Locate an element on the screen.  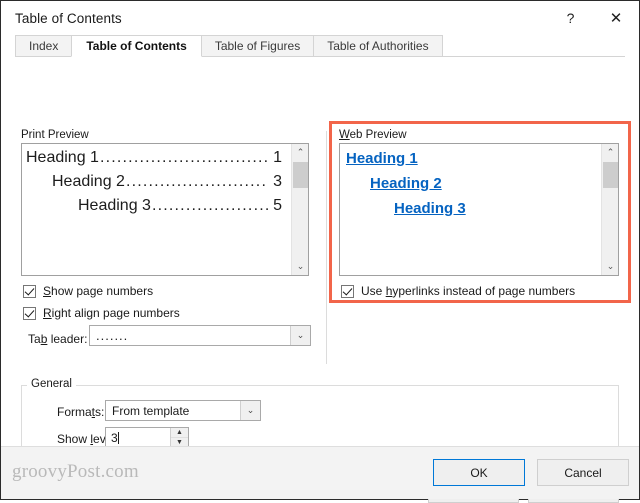
list-item: Heading 3 ...................... 5 is located at coordinates (180, 206).